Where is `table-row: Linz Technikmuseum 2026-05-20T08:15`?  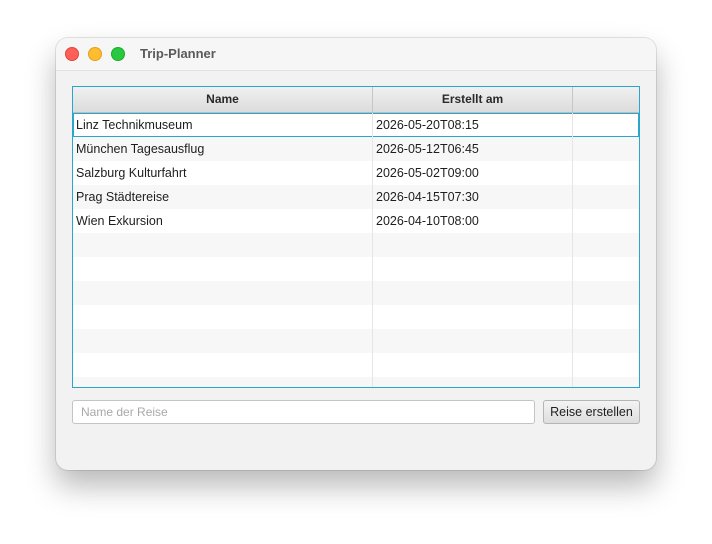
table-row: Linz Technikmuseum 2026-05-20T08:15 is located at coordinates (356, 125).